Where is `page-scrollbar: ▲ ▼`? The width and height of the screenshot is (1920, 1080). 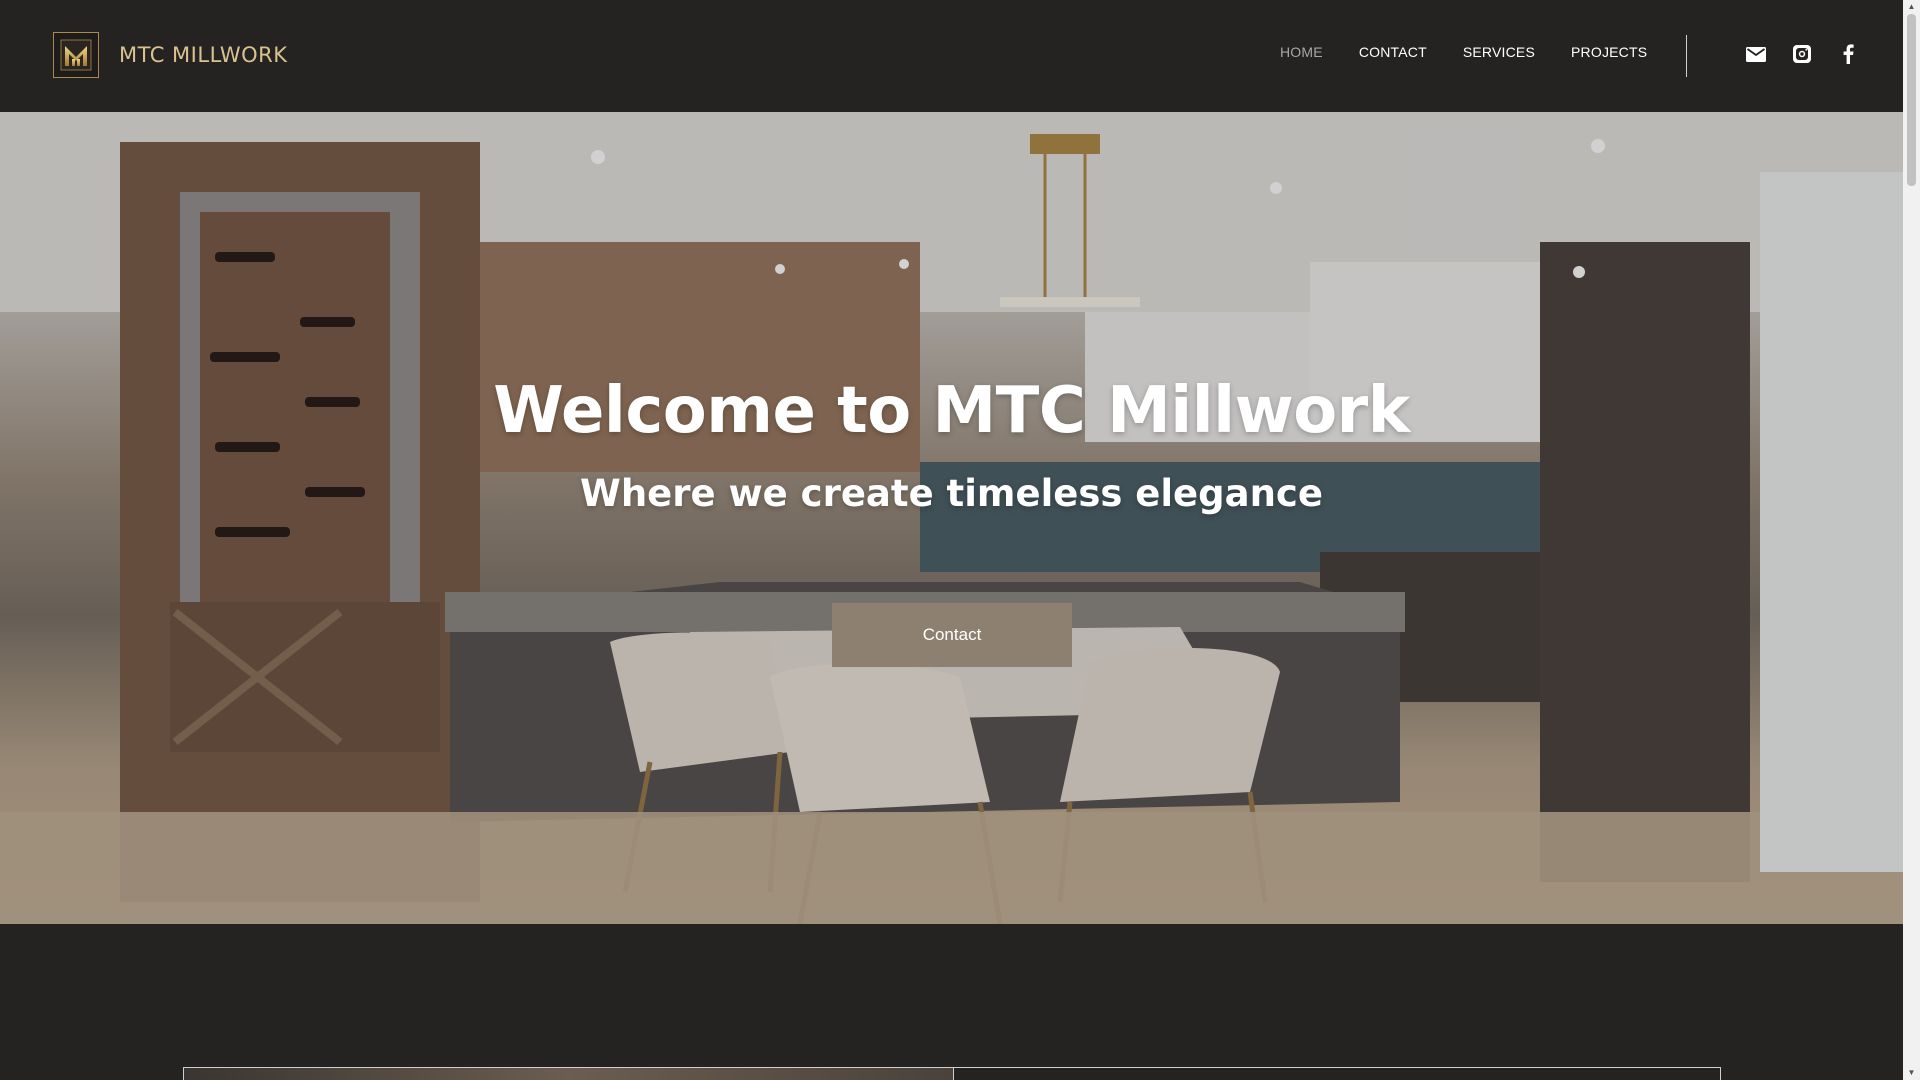 page-scrollbar: ▲ ▼ is located at coordinates (1911, 540).